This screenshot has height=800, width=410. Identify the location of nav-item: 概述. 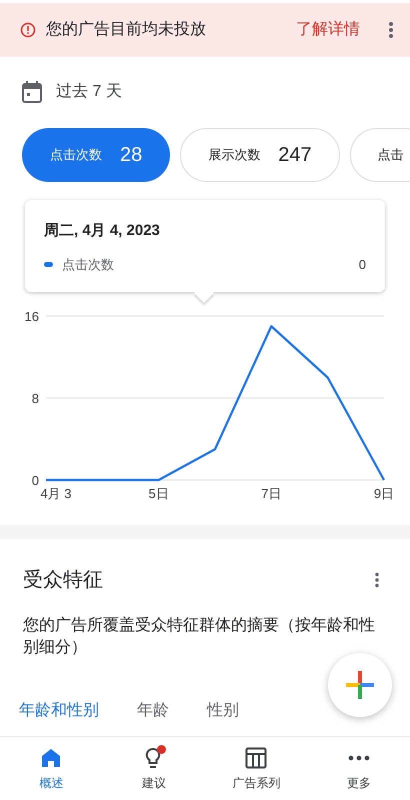
(51, 768).